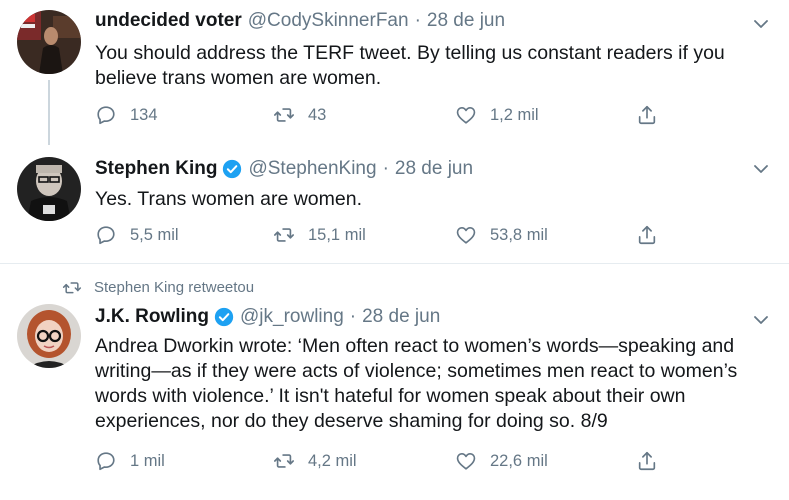  Describe the element at coordinates (380, 237) in the screenshot. I see `tweet-actions: 5,5 mil 15,1 mil 53,8 mil` at that location.